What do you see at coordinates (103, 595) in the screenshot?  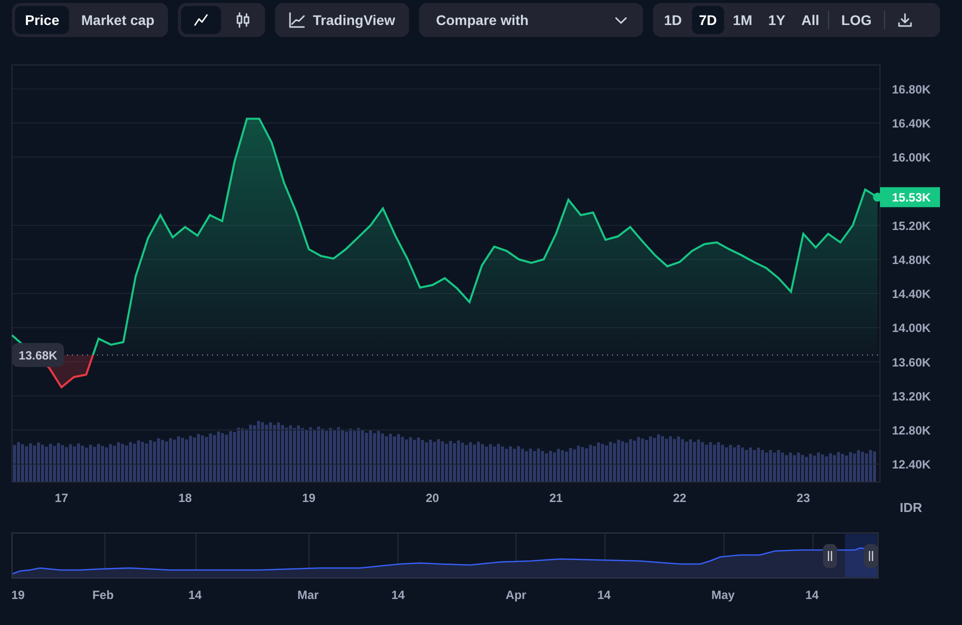 I see `timeline-label: Feb` at bounding box center [103, 595].